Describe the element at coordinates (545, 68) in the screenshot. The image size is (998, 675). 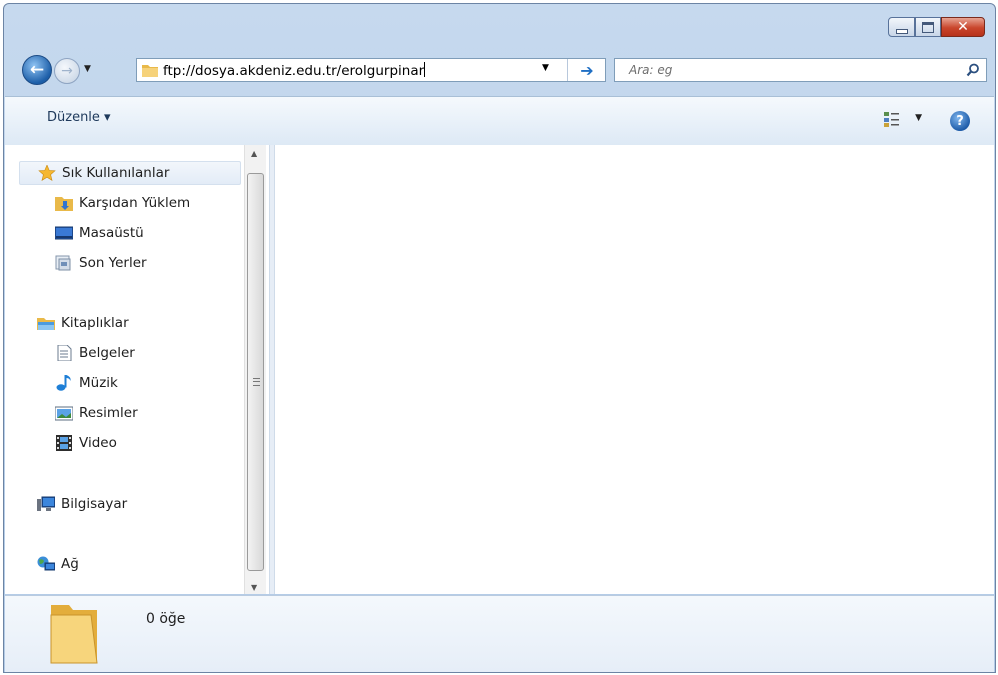
I see `address-dropdown: ▼` at that location.